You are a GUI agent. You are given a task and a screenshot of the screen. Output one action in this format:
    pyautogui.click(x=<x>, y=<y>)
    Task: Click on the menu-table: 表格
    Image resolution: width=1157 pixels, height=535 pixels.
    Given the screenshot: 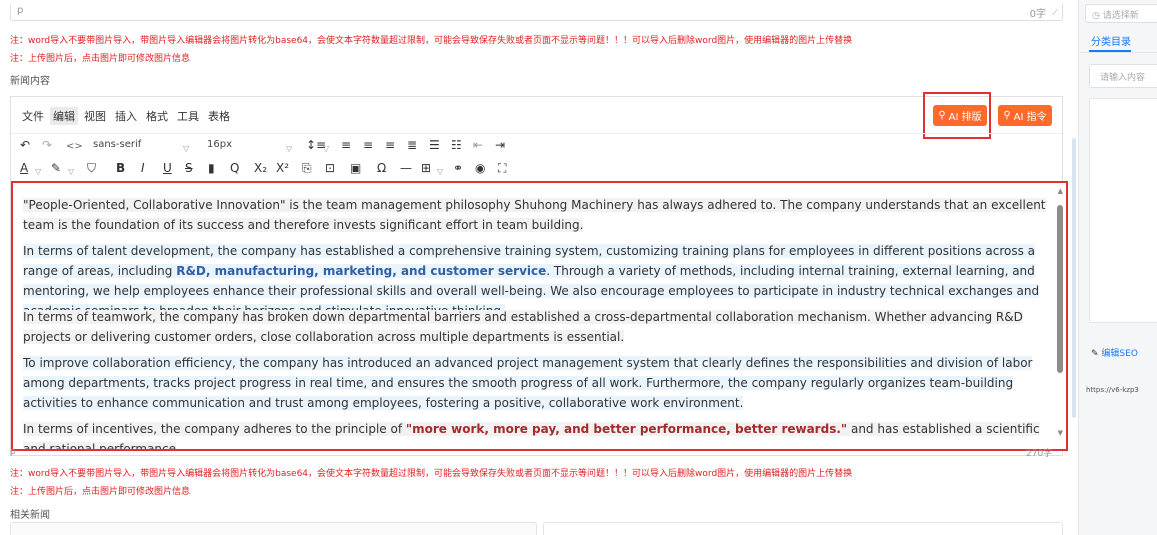 What is the action you would take?
    pyautogui.click(x=219, y=116)
    